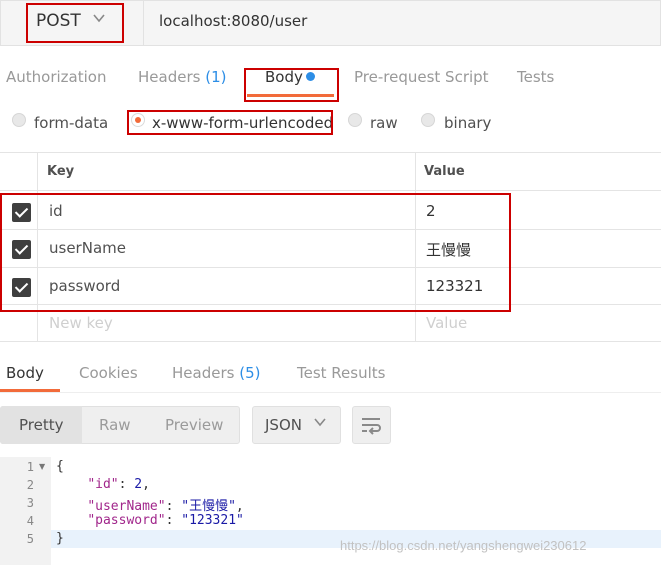 The width and height of the screenshot is (661, 565). Describe the element at coordinates (30, 539) in the screenshot. I see `line-number: 5` at that location.